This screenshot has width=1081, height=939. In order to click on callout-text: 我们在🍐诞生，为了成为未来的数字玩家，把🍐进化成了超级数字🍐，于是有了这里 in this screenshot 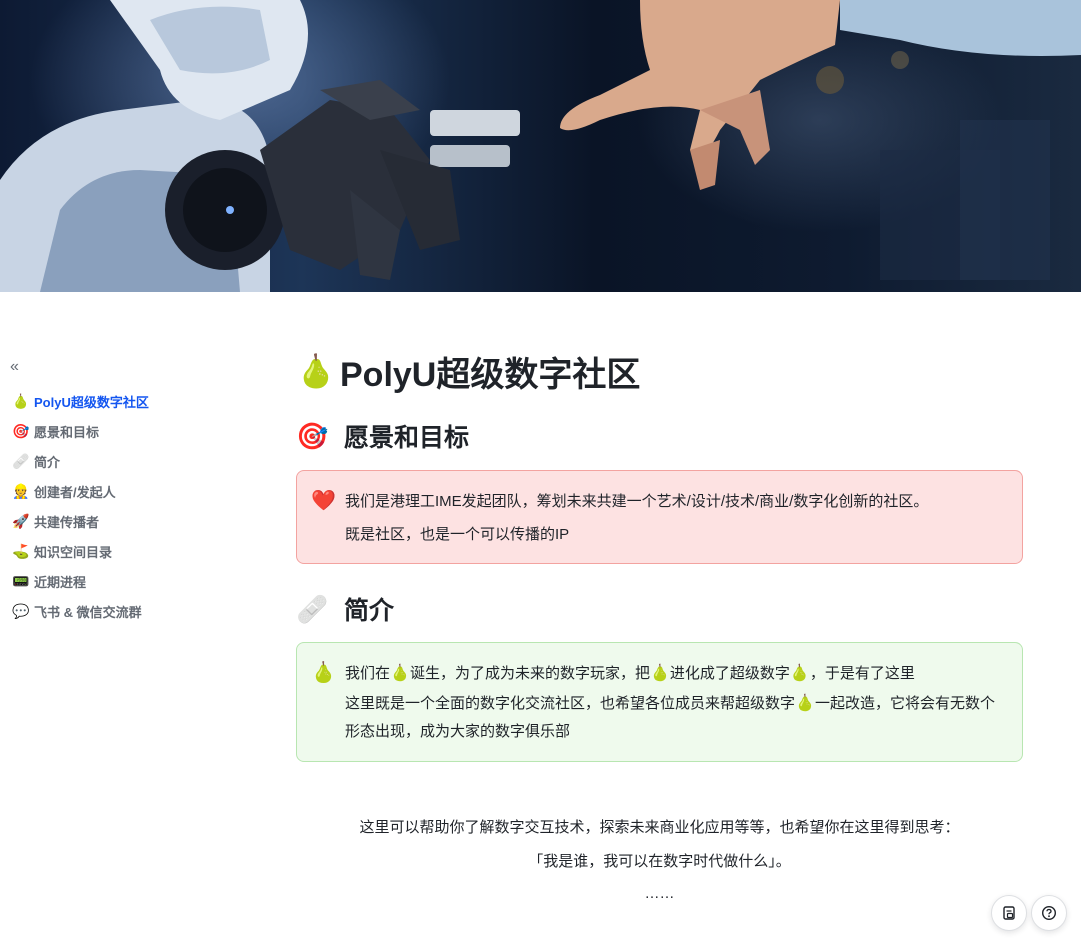, I will do `click(674, 673)`.